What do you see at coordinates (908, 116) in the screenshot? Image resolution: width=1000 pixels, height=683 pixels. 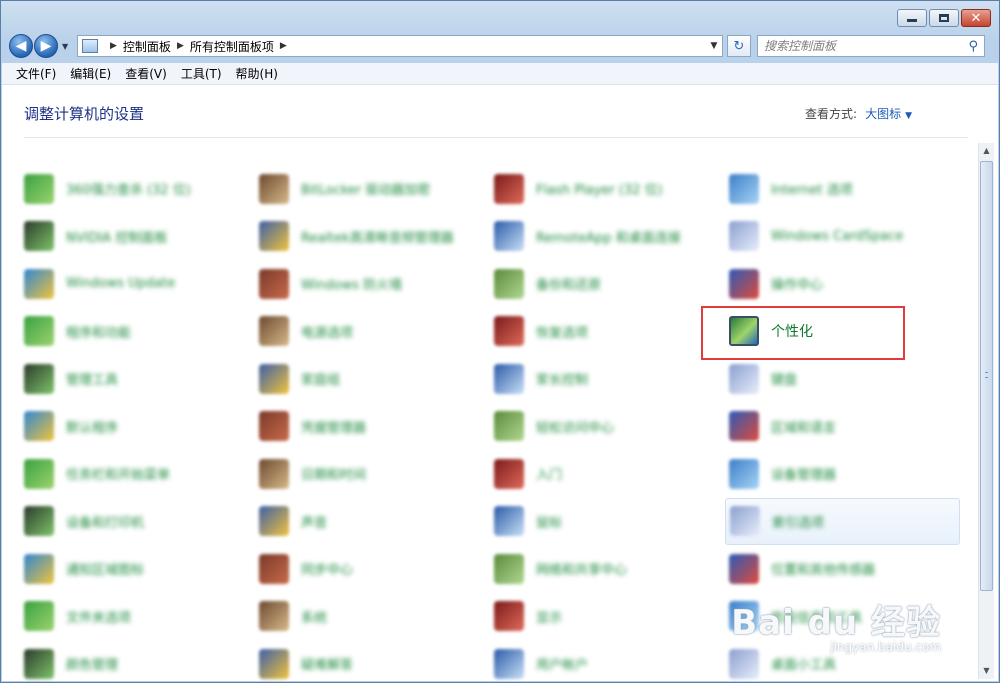 I see `chevron-down-icon: ▼` at bounding box center [908, 116].